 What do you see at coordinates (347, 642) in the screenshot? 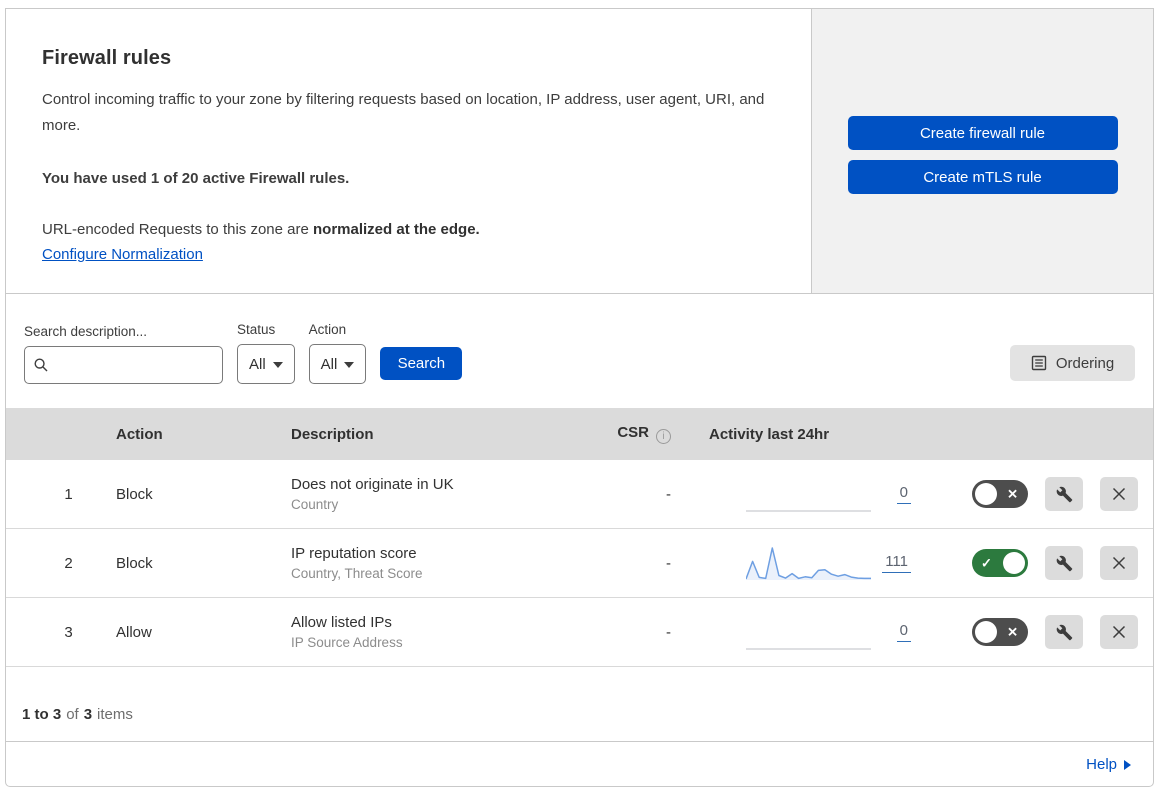
I see `rule-fields: IP Source Address` at bounding box center [347, 642].